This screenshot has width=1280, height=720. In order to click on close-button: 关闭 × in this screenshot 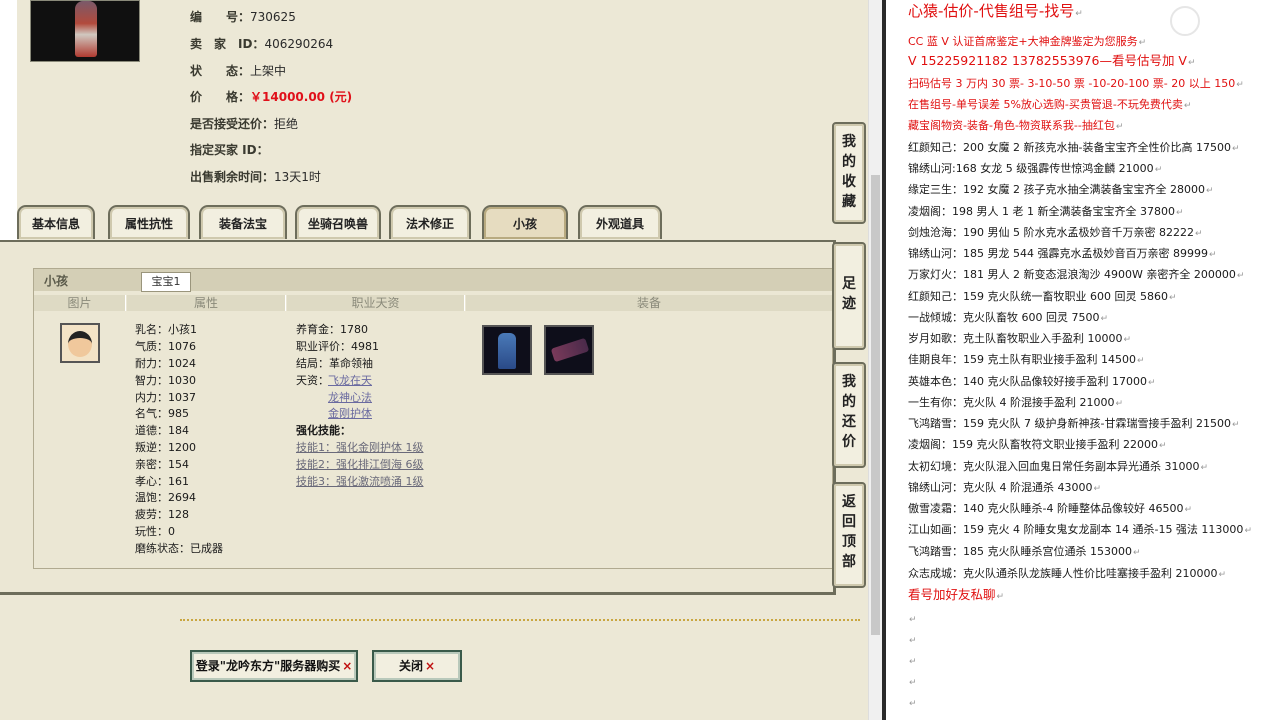, I will do `click(417, 666)`.